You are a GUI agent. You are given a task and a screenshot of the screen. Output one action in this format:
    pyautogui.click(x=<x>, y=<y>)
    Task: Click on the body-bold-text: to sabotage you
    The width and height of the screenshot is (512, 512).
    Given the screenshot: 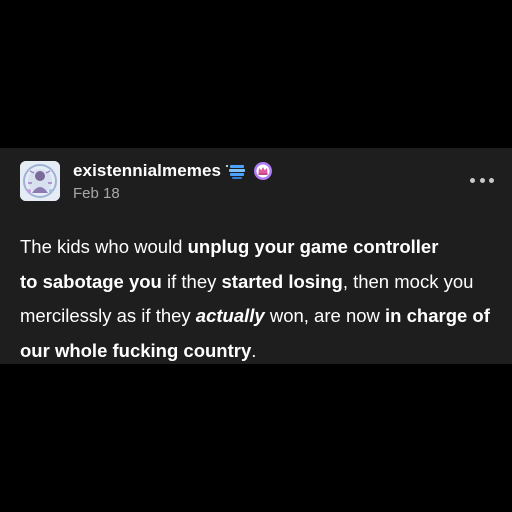 What is the action you would take?
    pyautogui.click(x=91, y=281)
    